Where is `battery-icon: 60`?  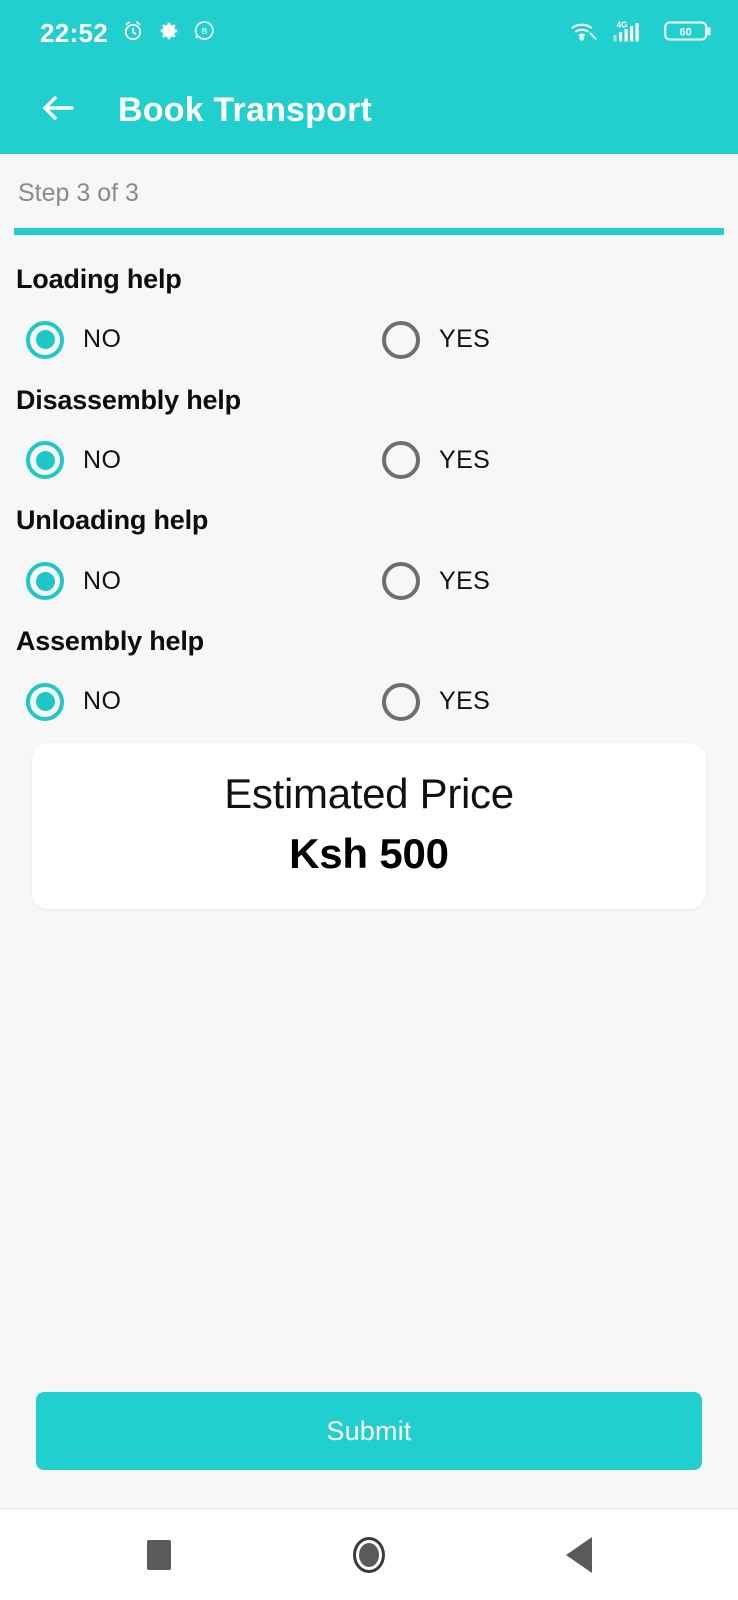
battery-icon: 60 is located at coordinates (689, 33).